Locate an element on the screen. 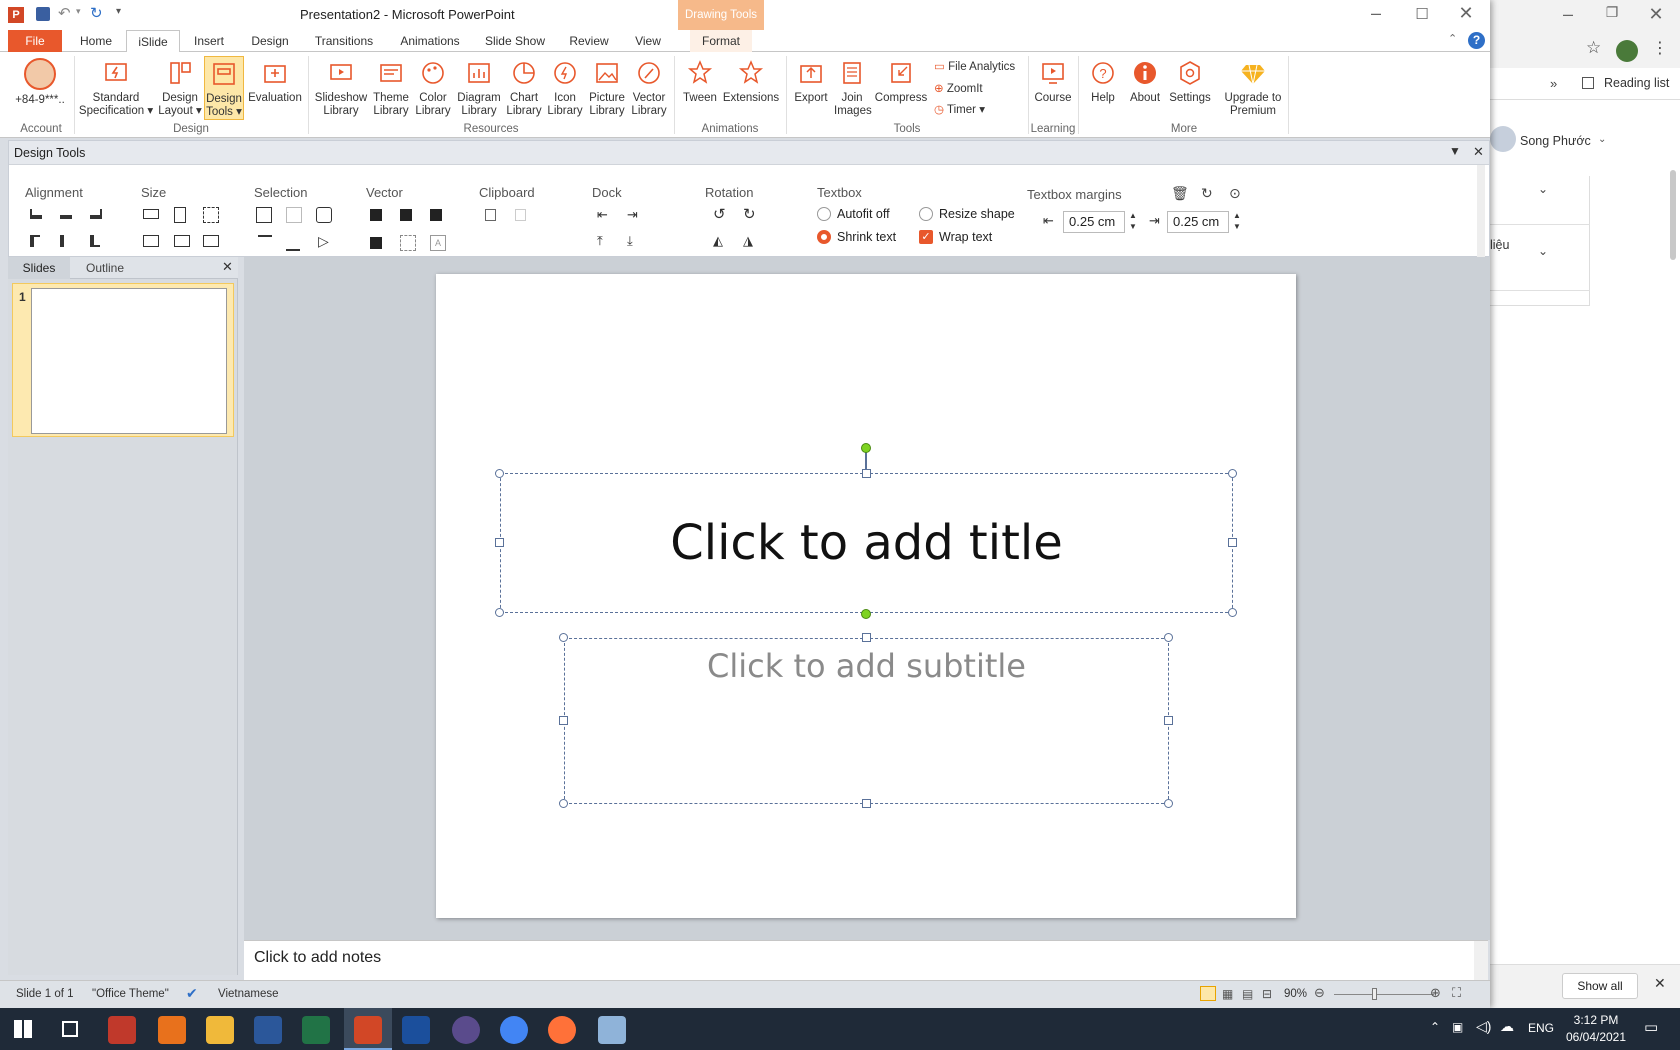 The width and height of the screenshot is (1680, 1050). align-top-icon is located at coordinates (35, 241).